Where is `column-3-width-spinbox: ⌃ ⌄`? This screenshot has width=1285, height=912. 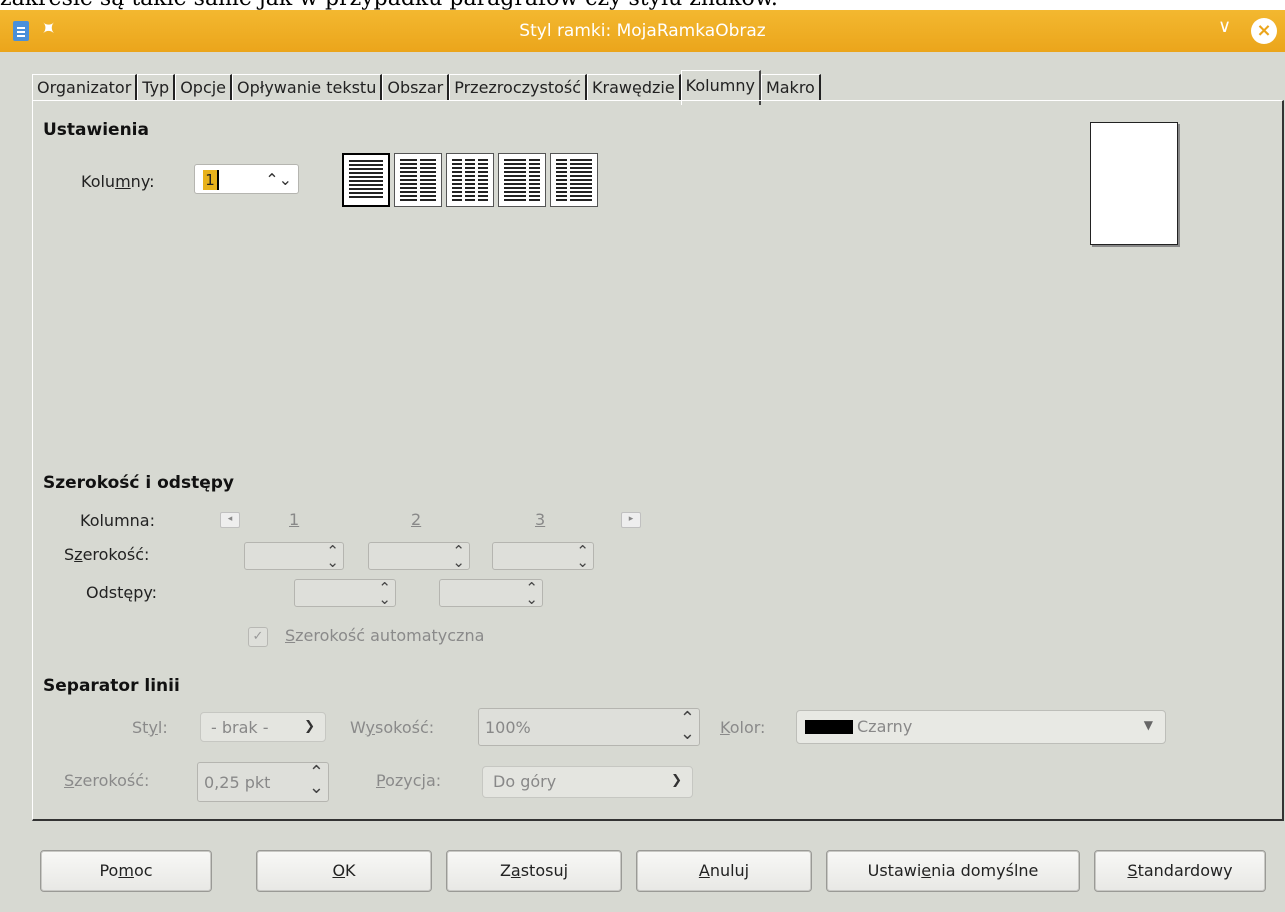
column-3-width-spinbox: ⌃ ⌄ is located at coordinates (543, 556).